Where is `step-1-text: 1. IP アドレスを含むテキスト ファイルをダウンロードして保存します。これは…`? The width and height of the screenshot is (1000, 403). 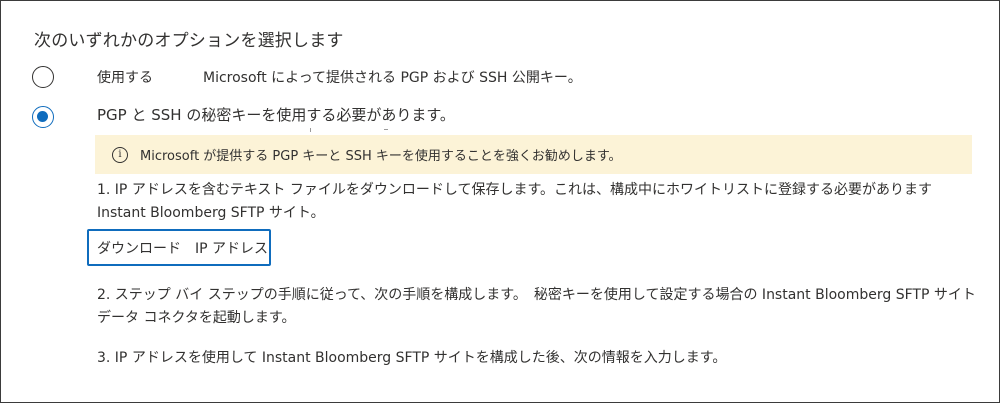 step-1-text: 1. IP アドレスを含むテキスト ファイルをダウンロードして保存します。これは… is located at coordinates (515, 190).